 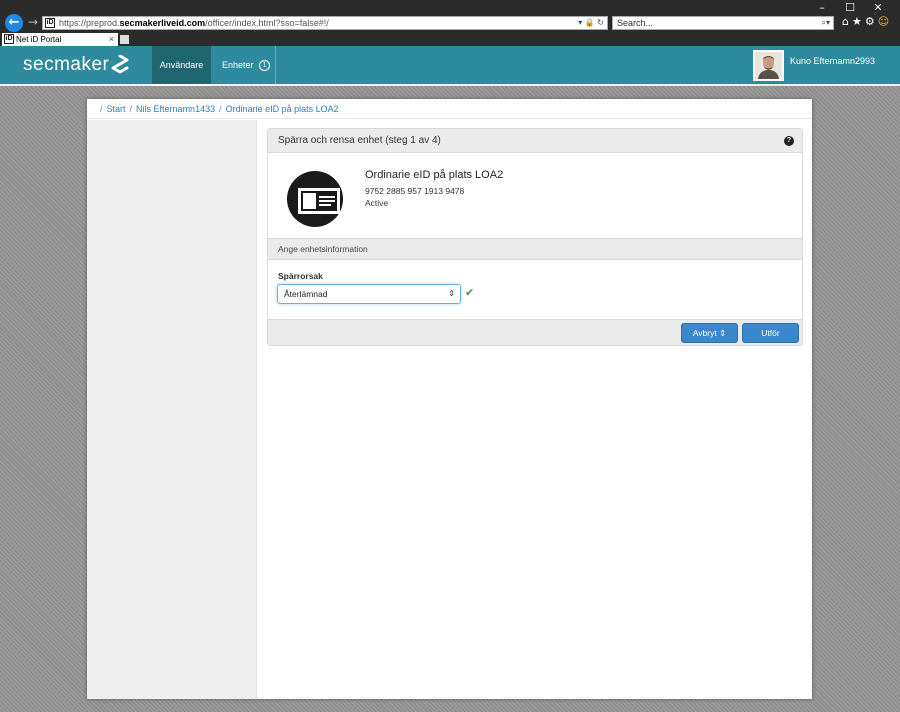 I want to click on user-name: Kuno Efternamn2993, so click(x=832, y=61).